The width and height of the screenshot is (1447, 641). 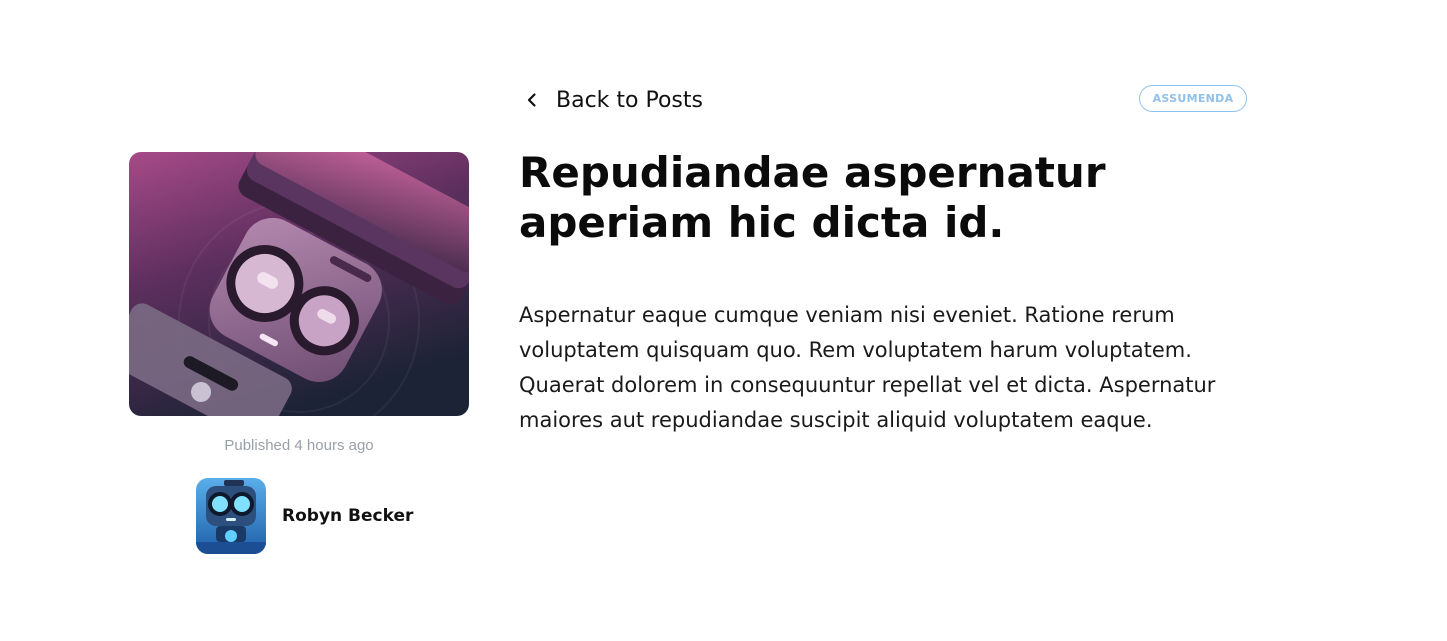 What do you see at coordinates (347, 516) in the screenshot?
I see `author-name: Robyn Becker` at bounding box center [347, 516].